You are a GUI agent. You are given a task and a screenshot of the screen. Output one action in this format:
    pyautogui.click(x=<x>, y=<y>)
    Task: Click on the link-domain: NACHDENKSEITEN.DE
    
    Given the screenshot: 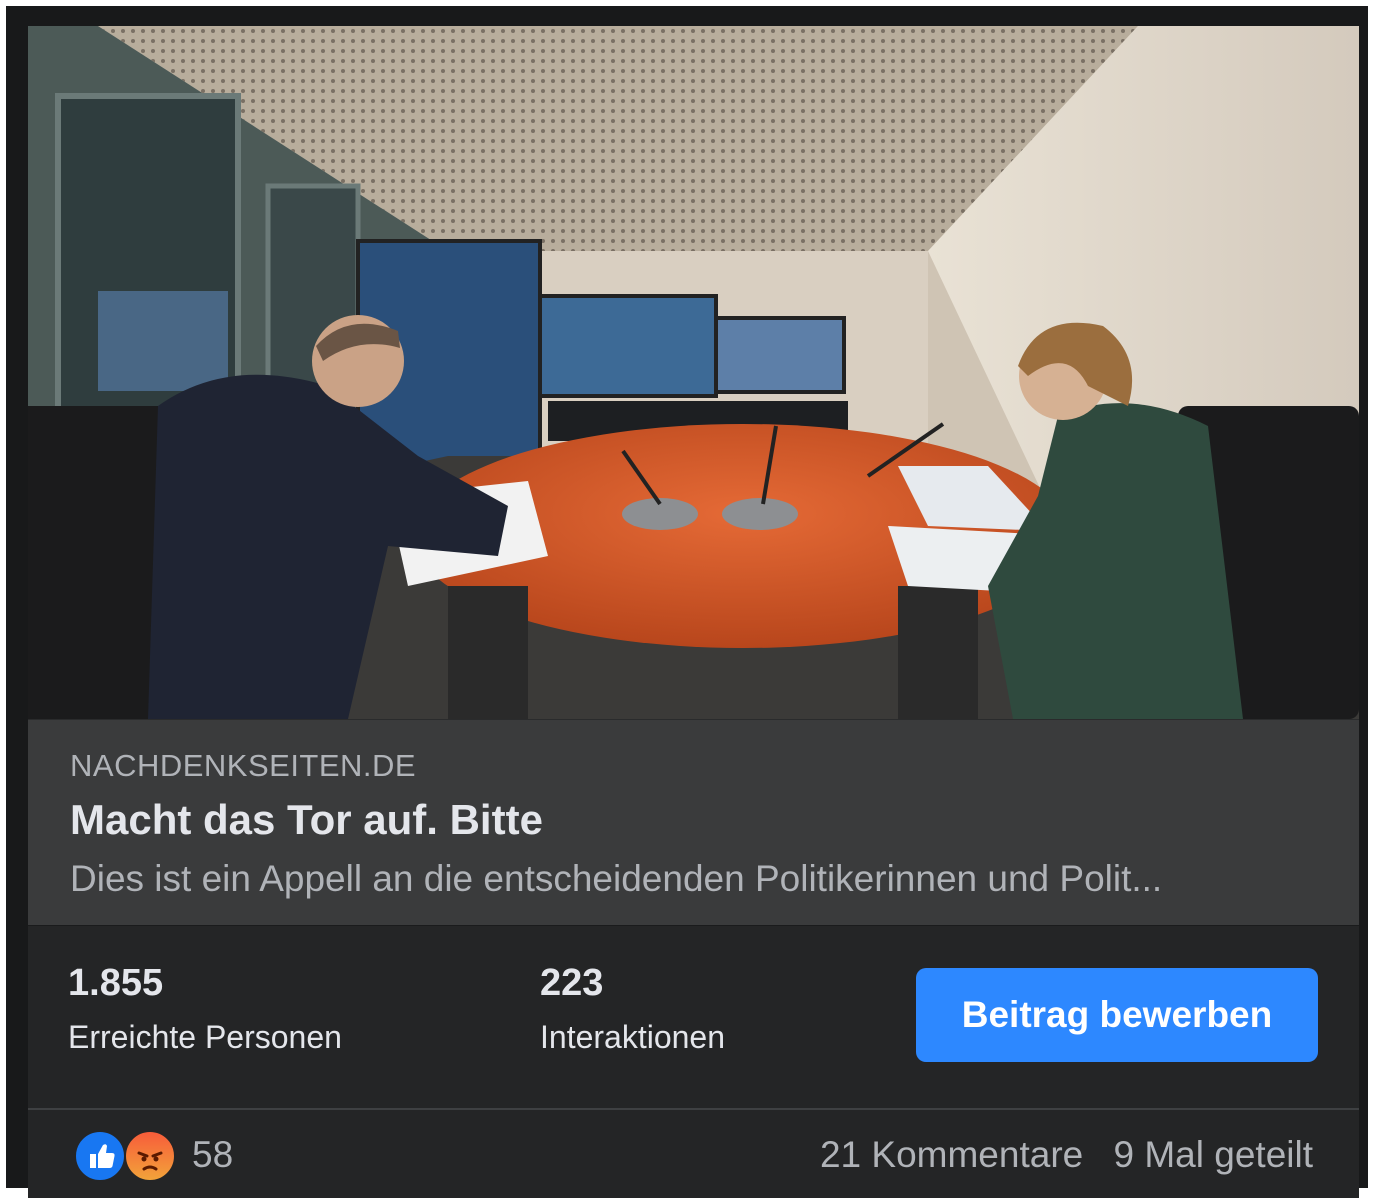 What is the action you would take?
    pyautogui.click(x=243, y=765)
    